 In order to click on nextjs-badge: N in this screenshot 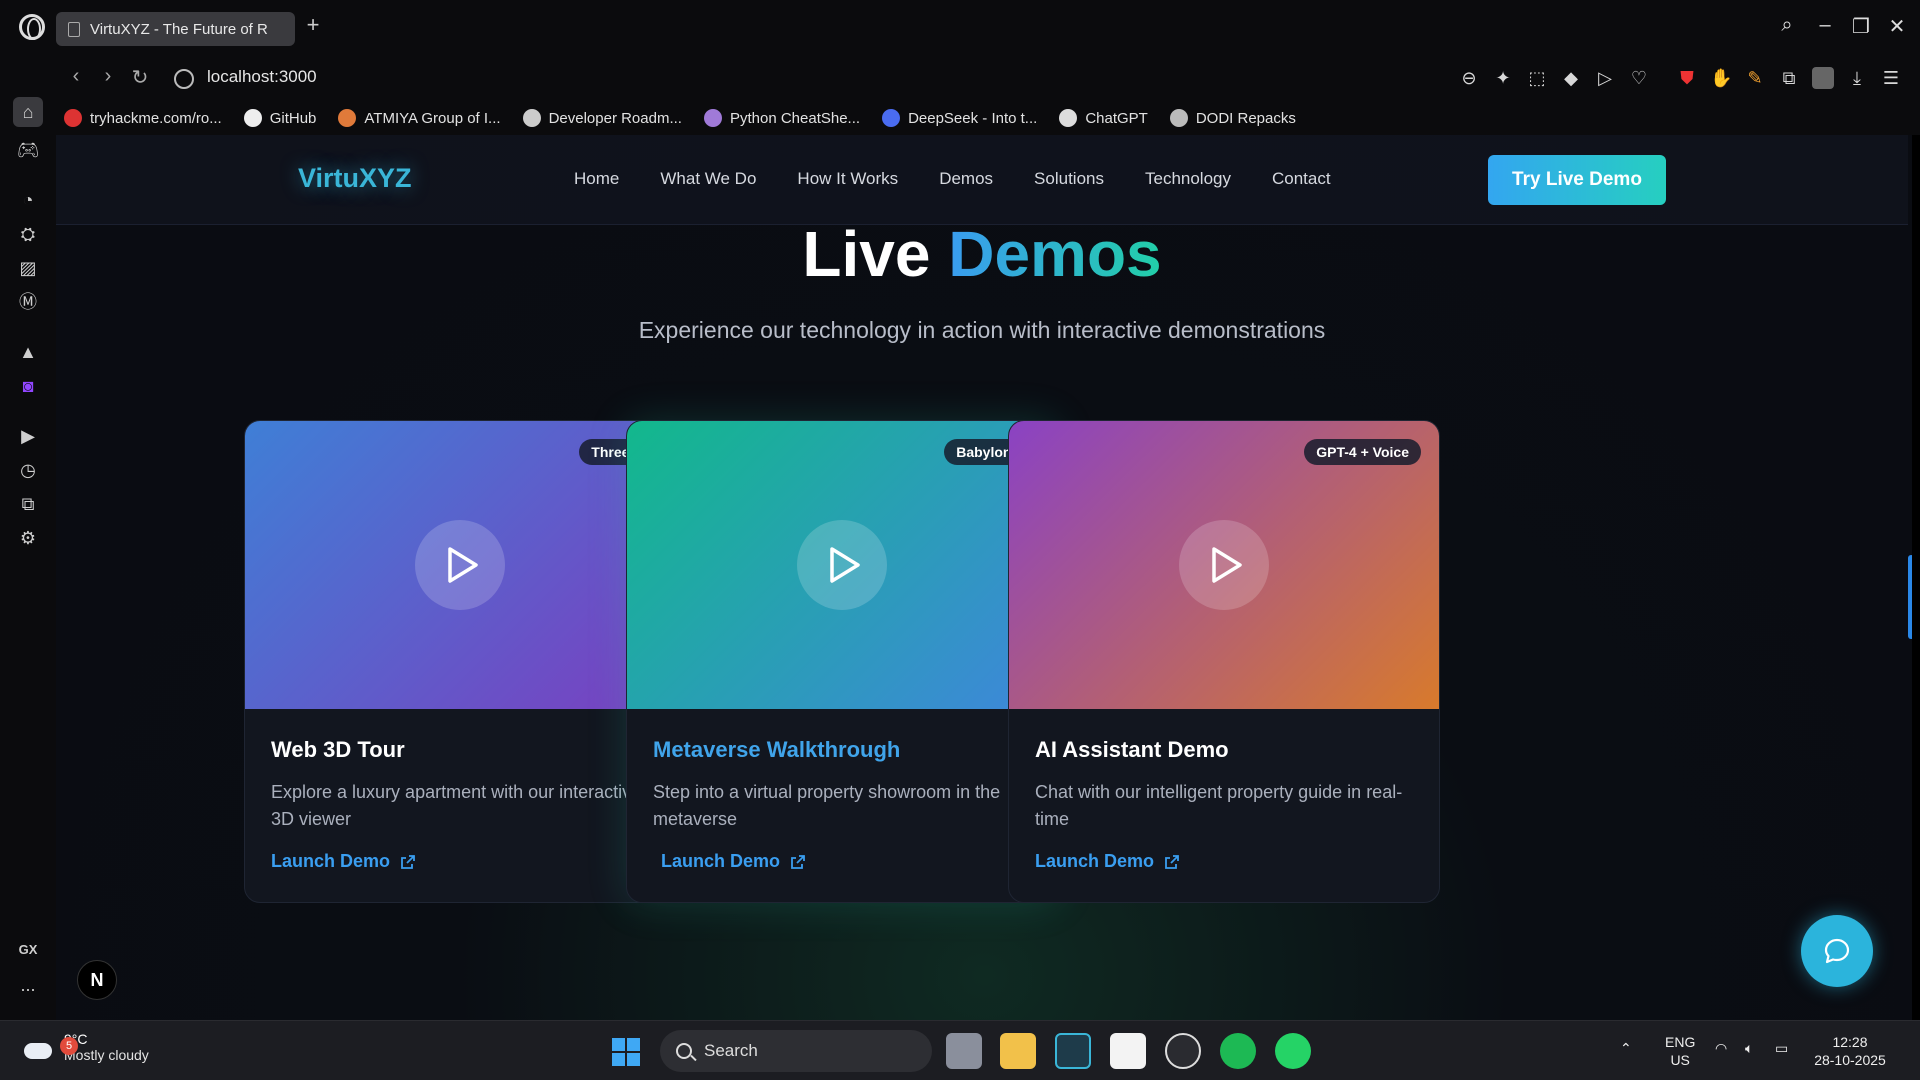, I will do `click(97, 980)`.